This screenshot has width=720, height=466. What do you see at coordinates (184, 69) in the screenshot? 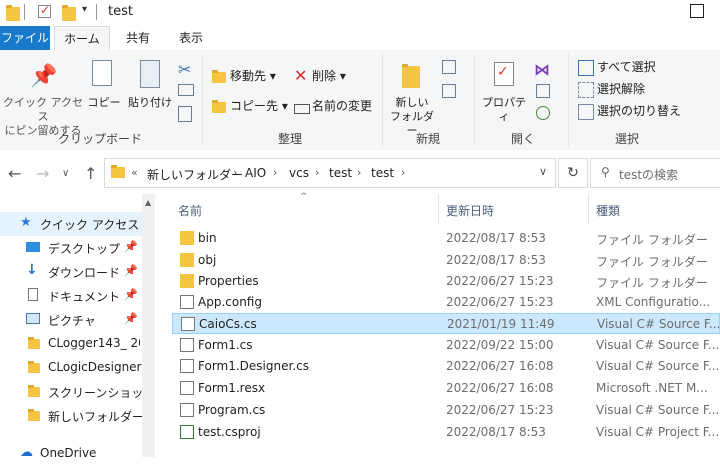
I see `cut-icon: ✂` at bounding box center [184, 69].